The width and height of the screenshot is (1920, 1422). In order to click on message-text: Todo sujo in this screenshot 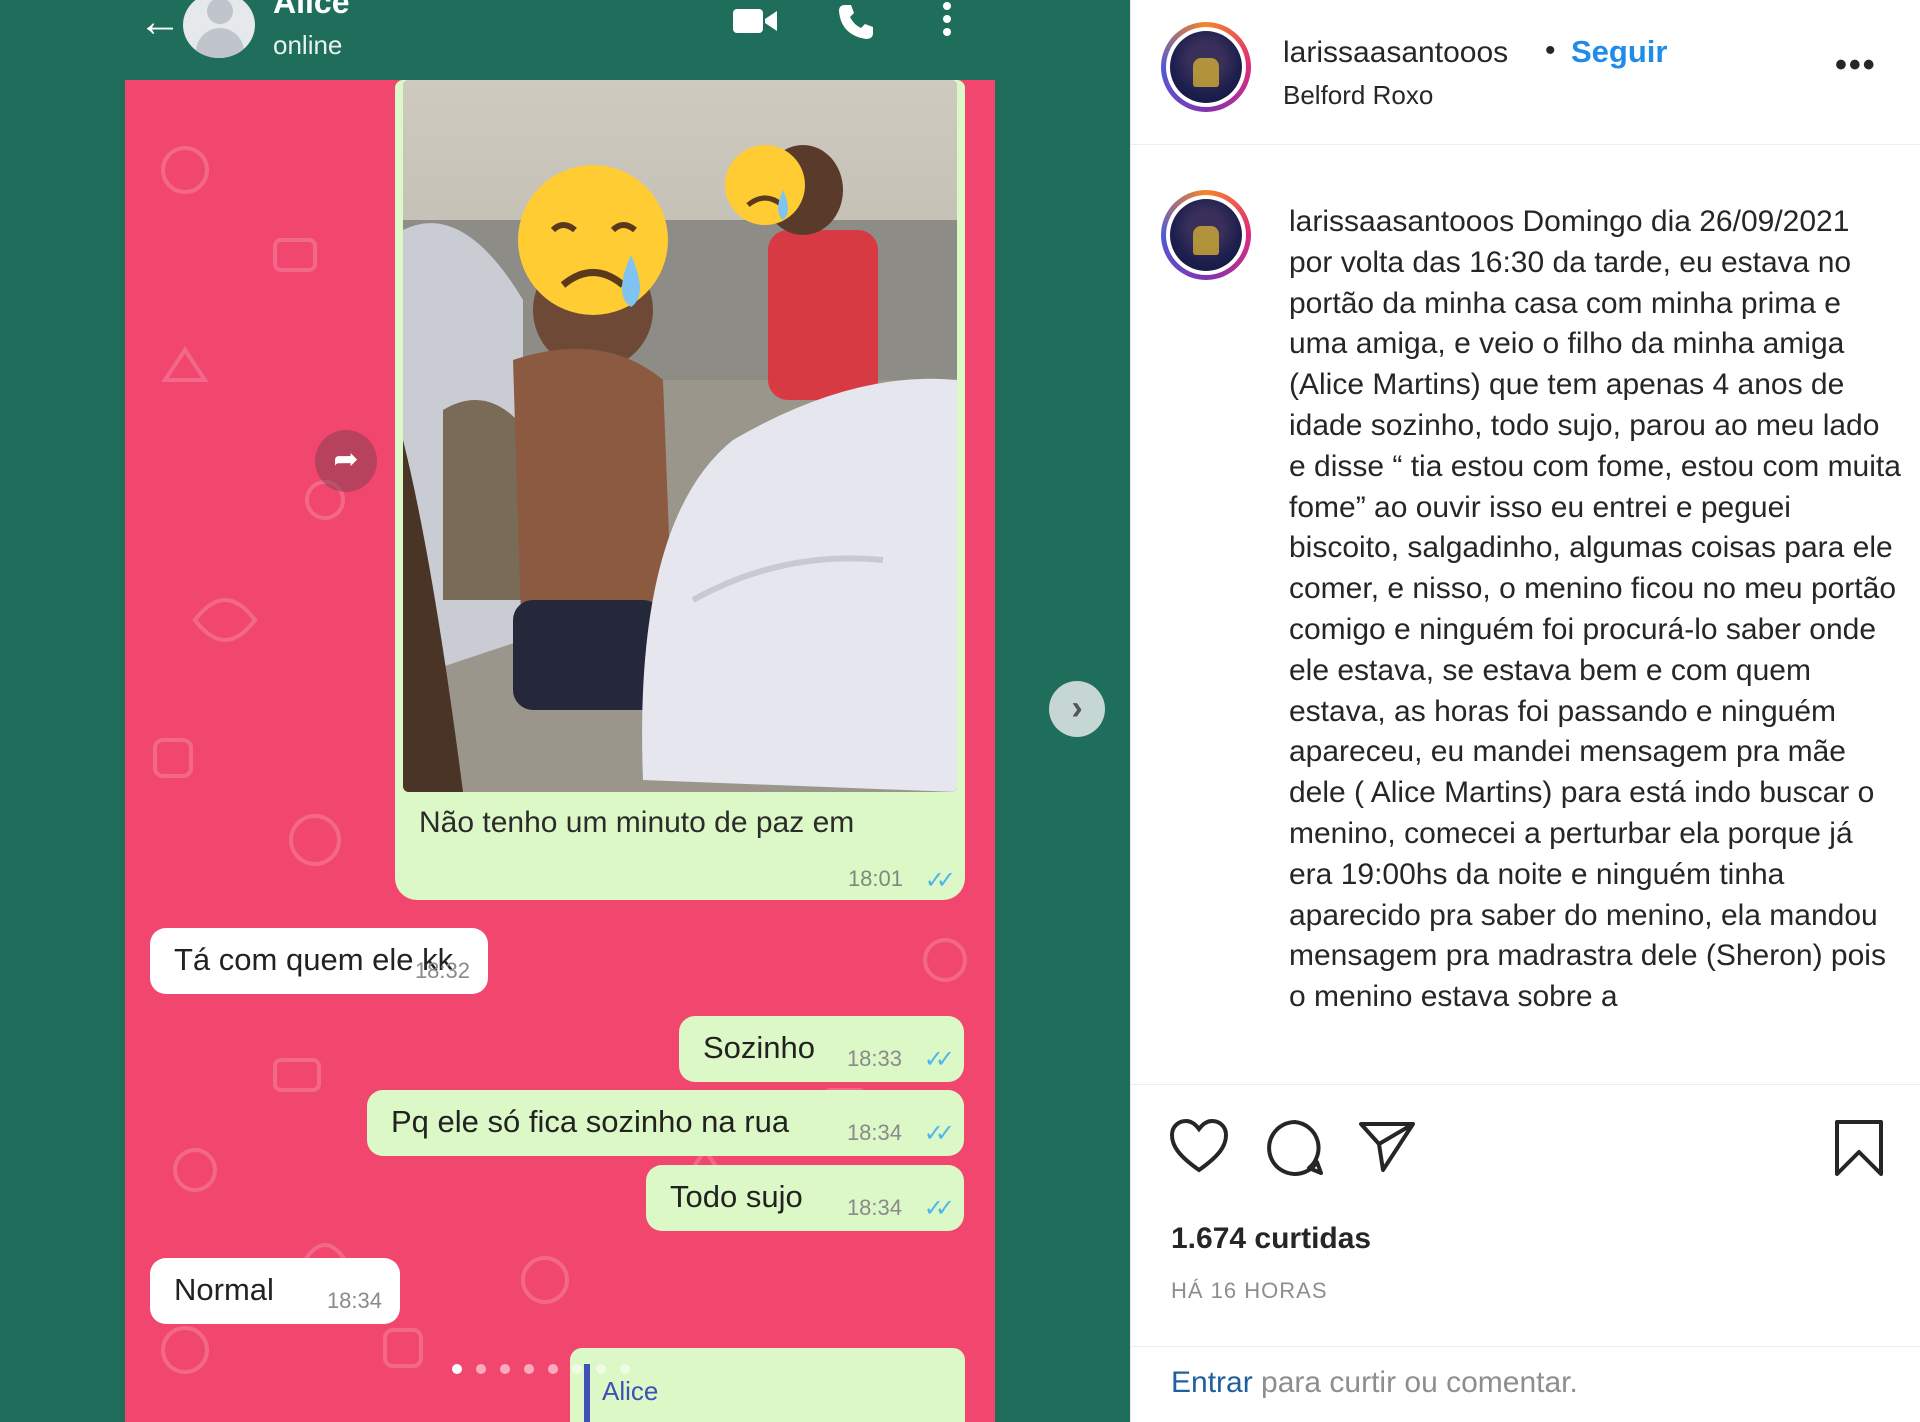, I will do `click(736, 1196)`.